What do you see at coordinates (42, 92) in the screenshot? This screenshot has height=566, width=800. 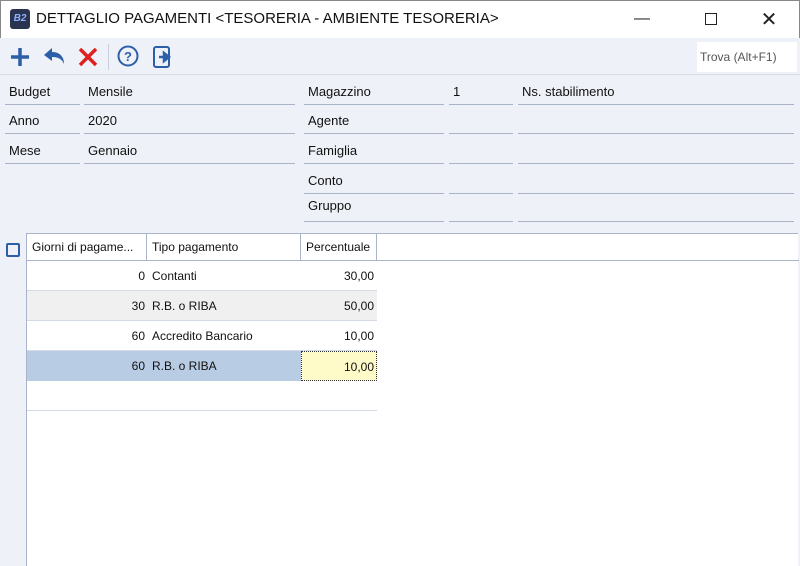 I see `budget-label: Budget` at bounding box center [42, 92].